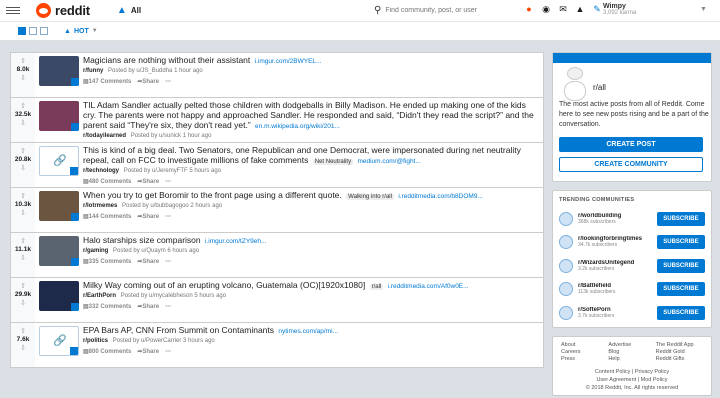 This screenshot has height=398, width=720. What do you see at coordinates (546, 9) in the screenshot?
I see `chat-icon: ◉` at bounding box center [546, 9].